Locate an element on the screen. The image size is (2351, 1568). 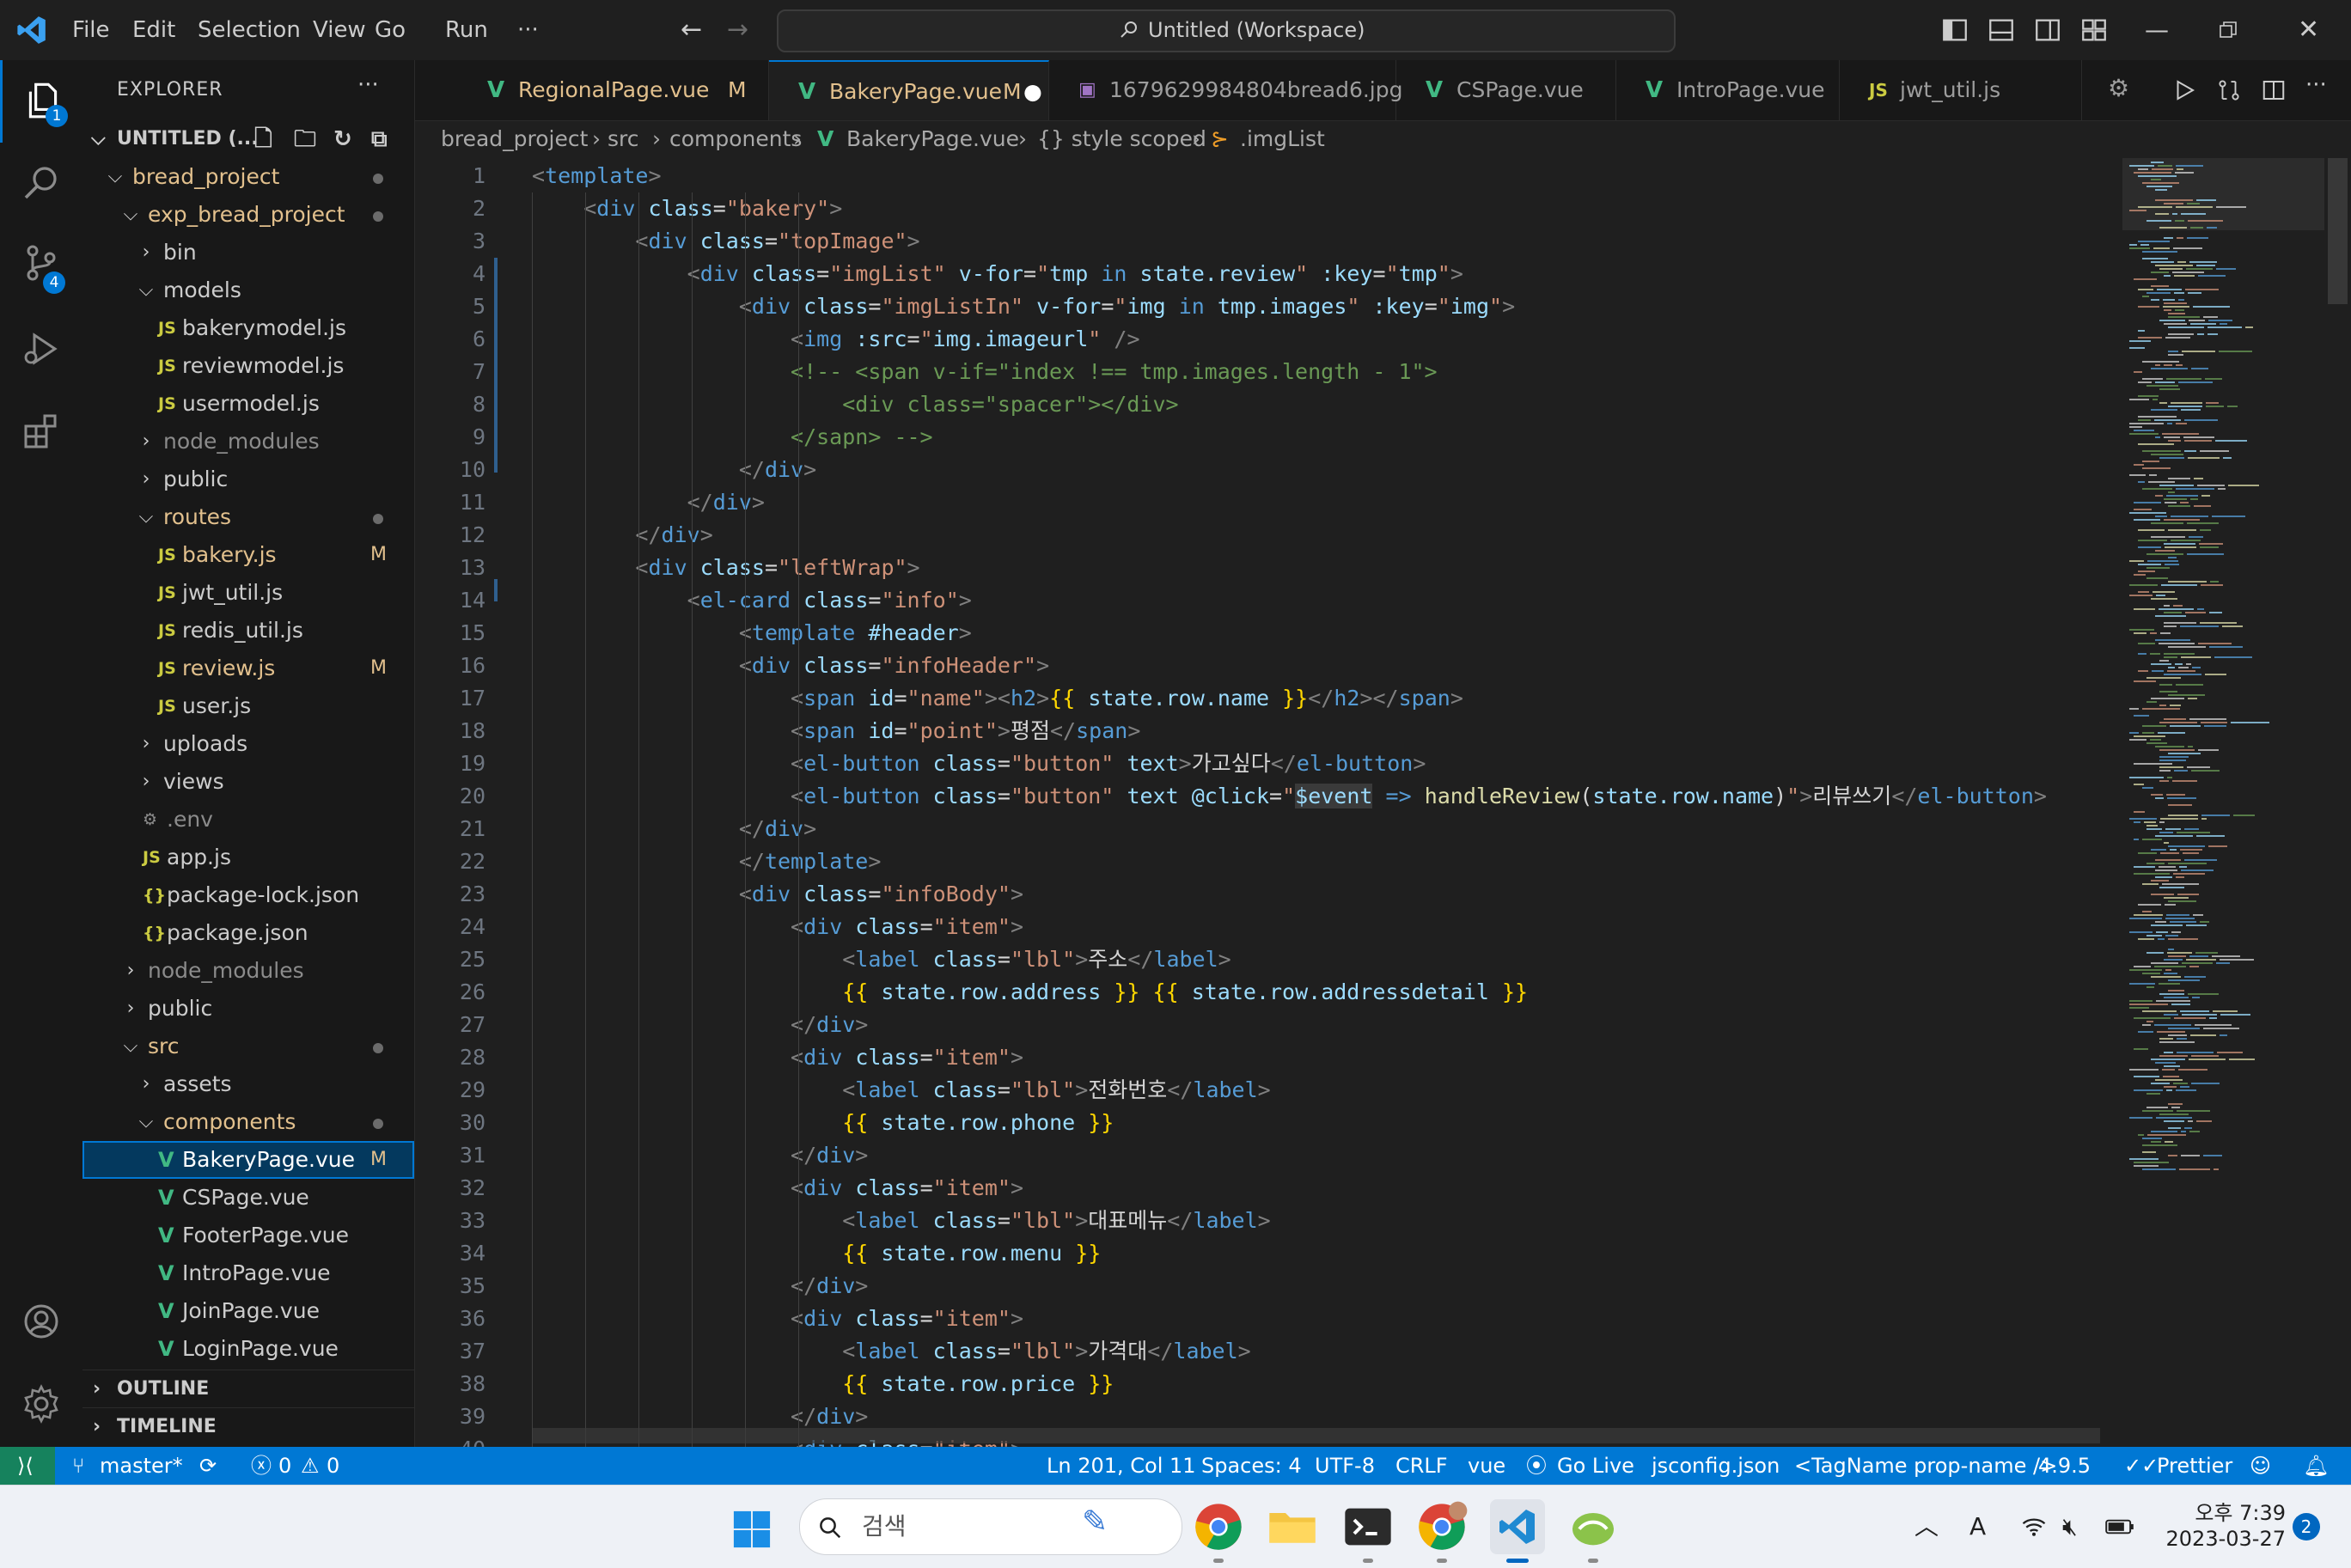
tree-file: JS app.js is located at coordinates (248, 857).